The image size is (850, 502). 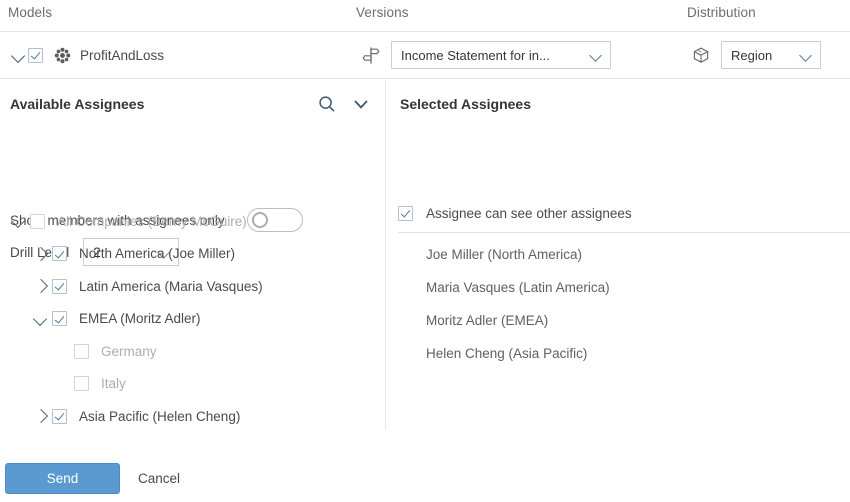 I want to click on distribution-chevron-down-icon, so click(x=806, y=55).